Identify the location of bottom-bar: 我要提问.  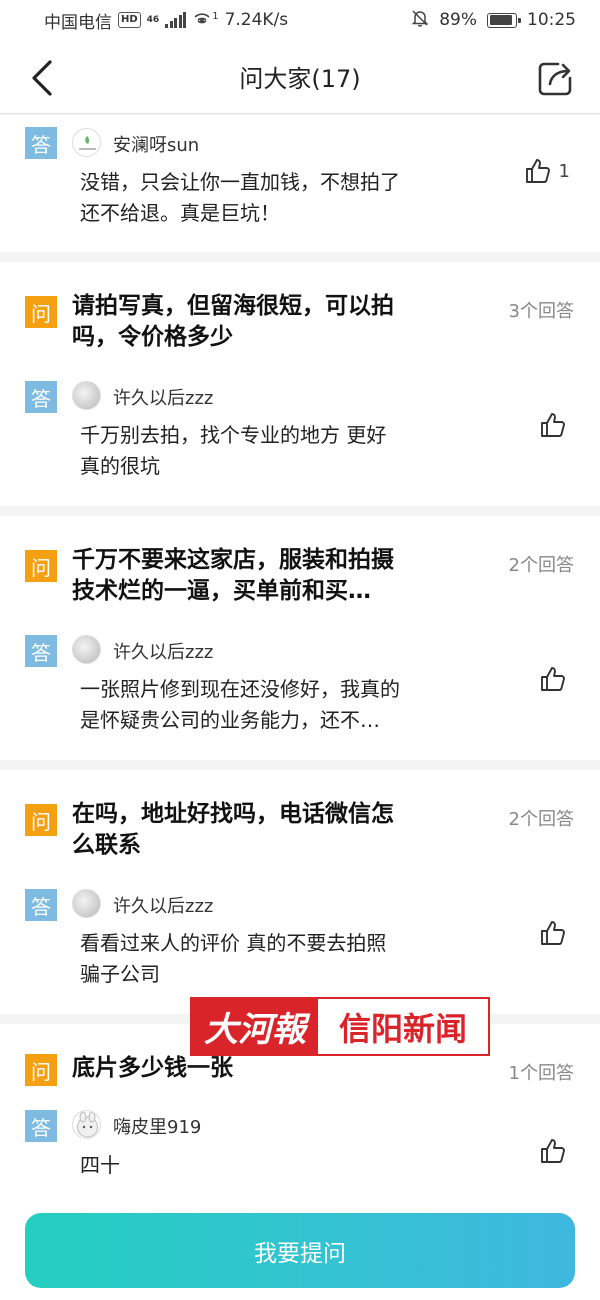
(300, 1250).